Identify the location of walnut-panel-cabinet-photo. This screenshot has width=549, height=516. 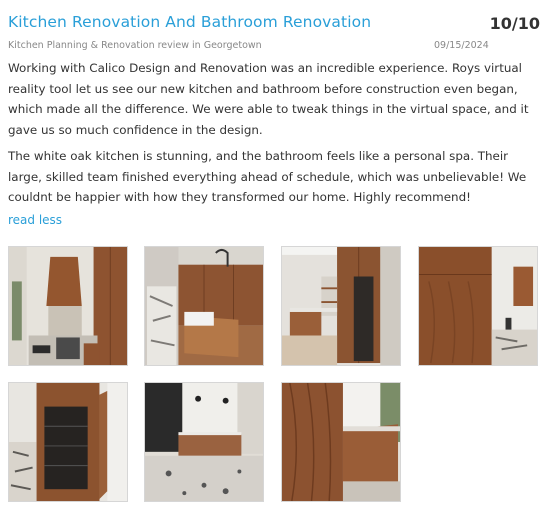
(478, 306).